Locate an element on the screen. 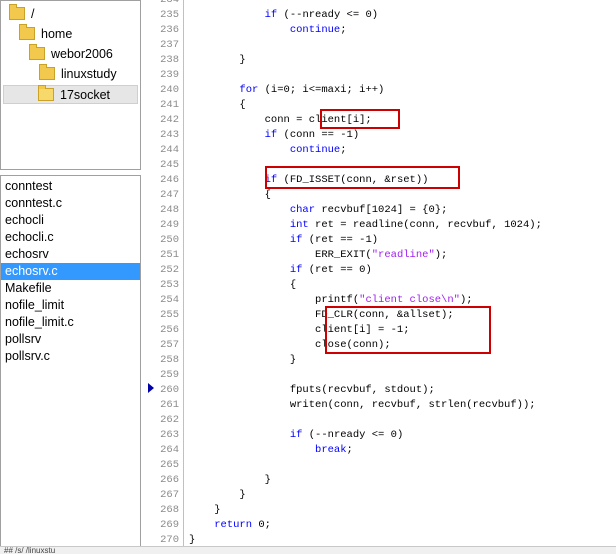  tree-item-label: home is located at coordinates (57, 34).